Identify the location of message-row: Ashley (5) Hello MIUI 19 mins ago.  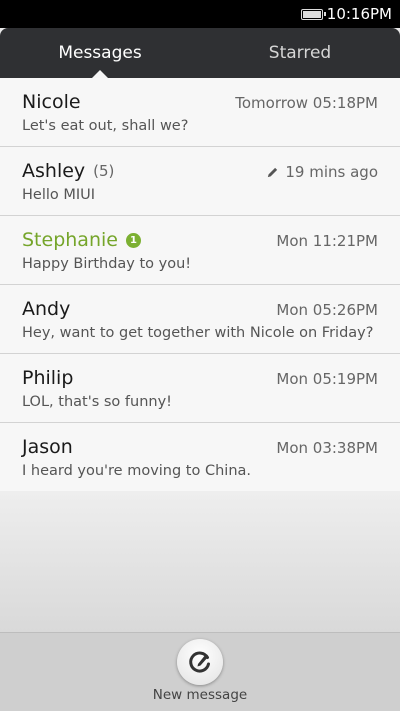
(200, 181).